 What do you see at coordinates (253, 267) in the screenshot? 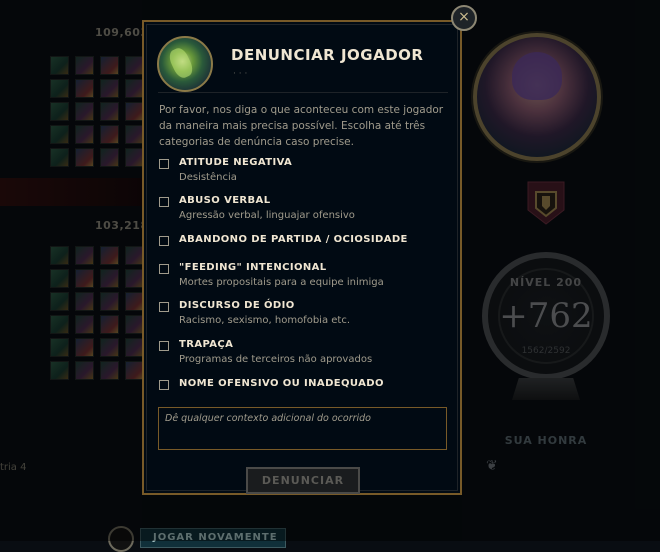
I see `option-title: "FEEDING" INTENCIONAL` at bounding box center [253, 267].